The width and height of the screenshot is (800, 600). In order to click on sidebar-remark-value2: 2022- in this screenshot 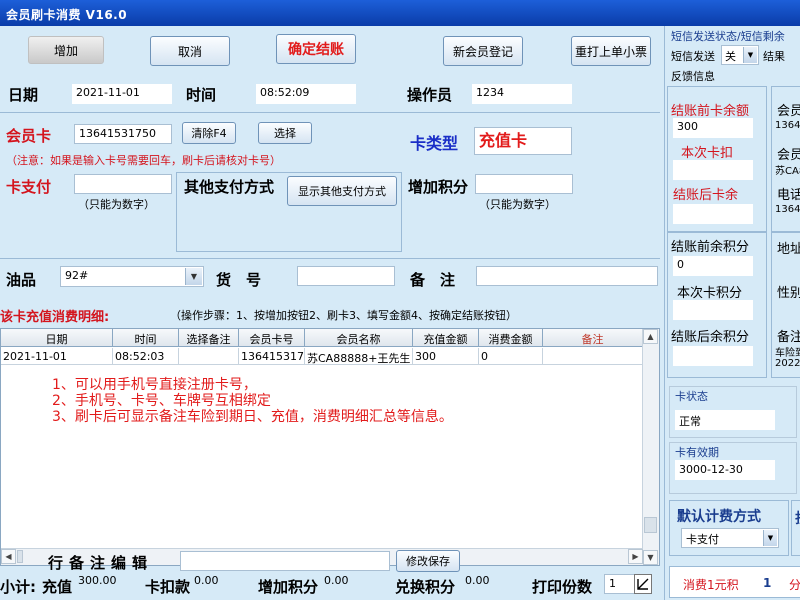, I will do `click(787, 363)`.